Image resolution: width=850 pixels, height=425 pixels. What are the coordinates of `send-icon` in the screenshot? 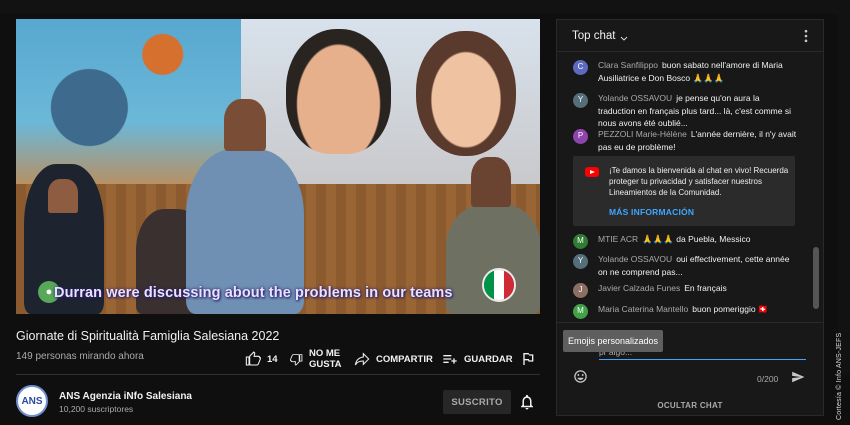 It's located at (798, 377).